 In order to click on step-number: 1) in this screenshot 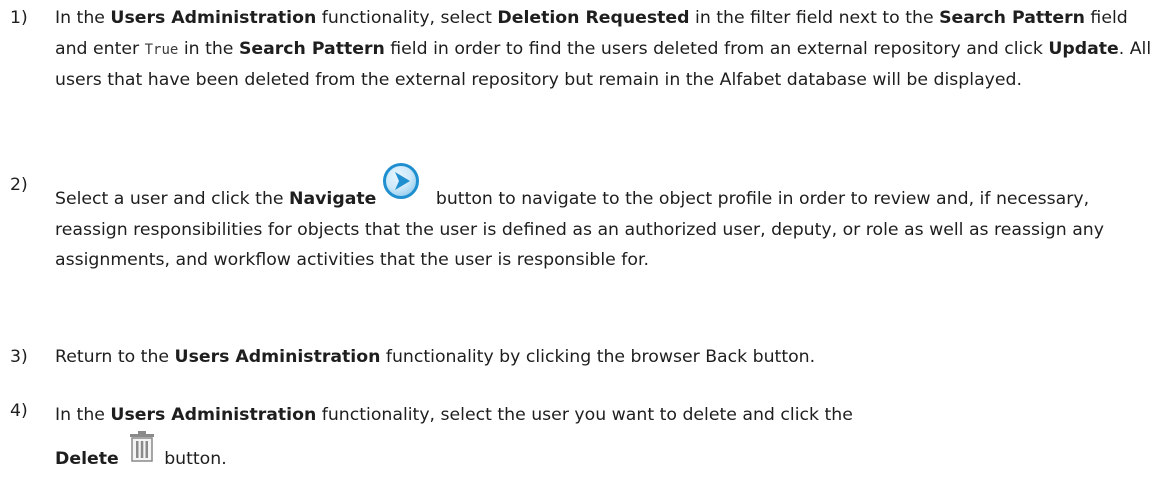, I will do `click(19, 18)`.